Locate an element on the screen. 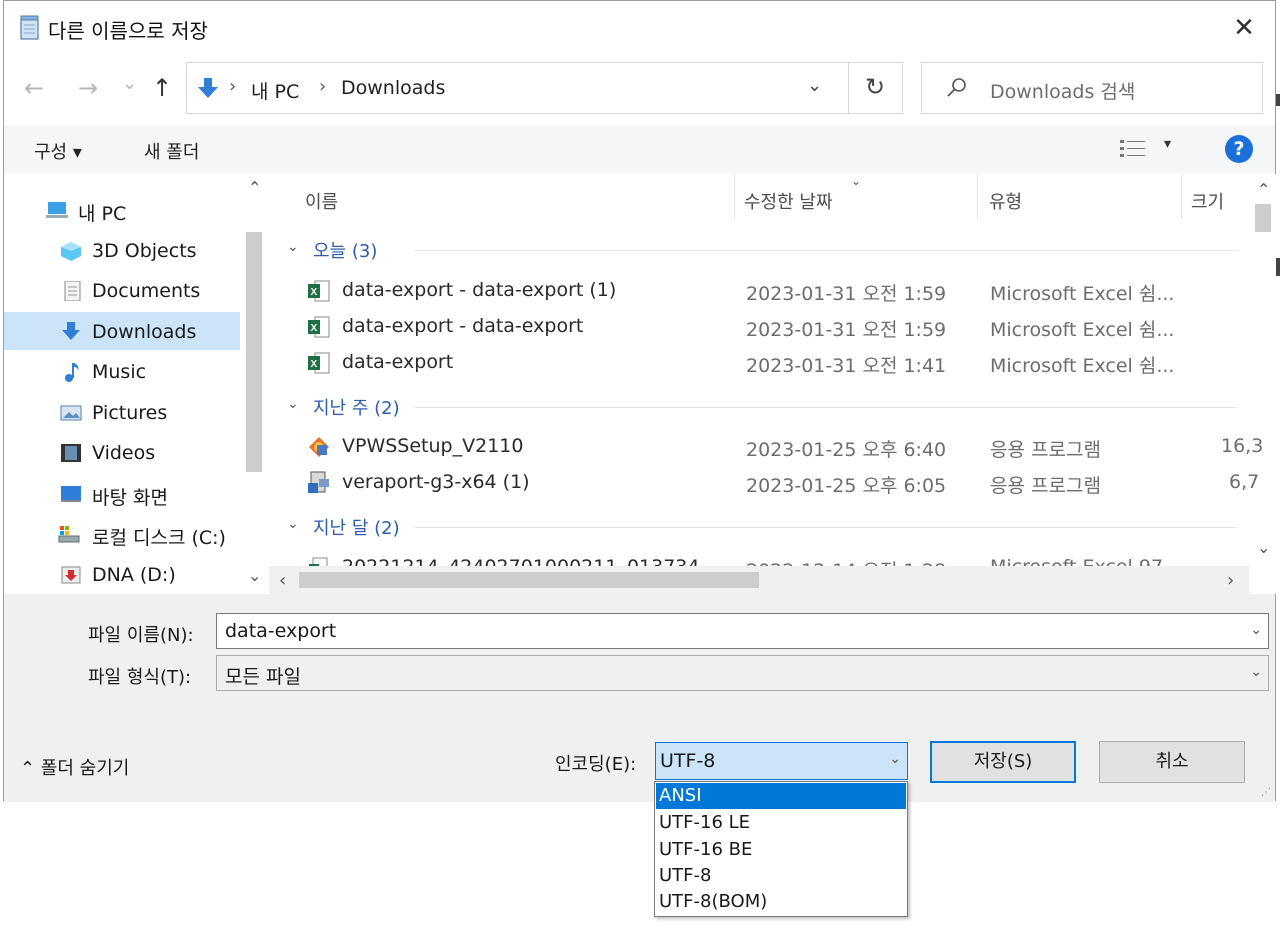 The width and height of the screenshot is (1280, 929). save-button: 저장(S) is located at coordinates (1003, 762).